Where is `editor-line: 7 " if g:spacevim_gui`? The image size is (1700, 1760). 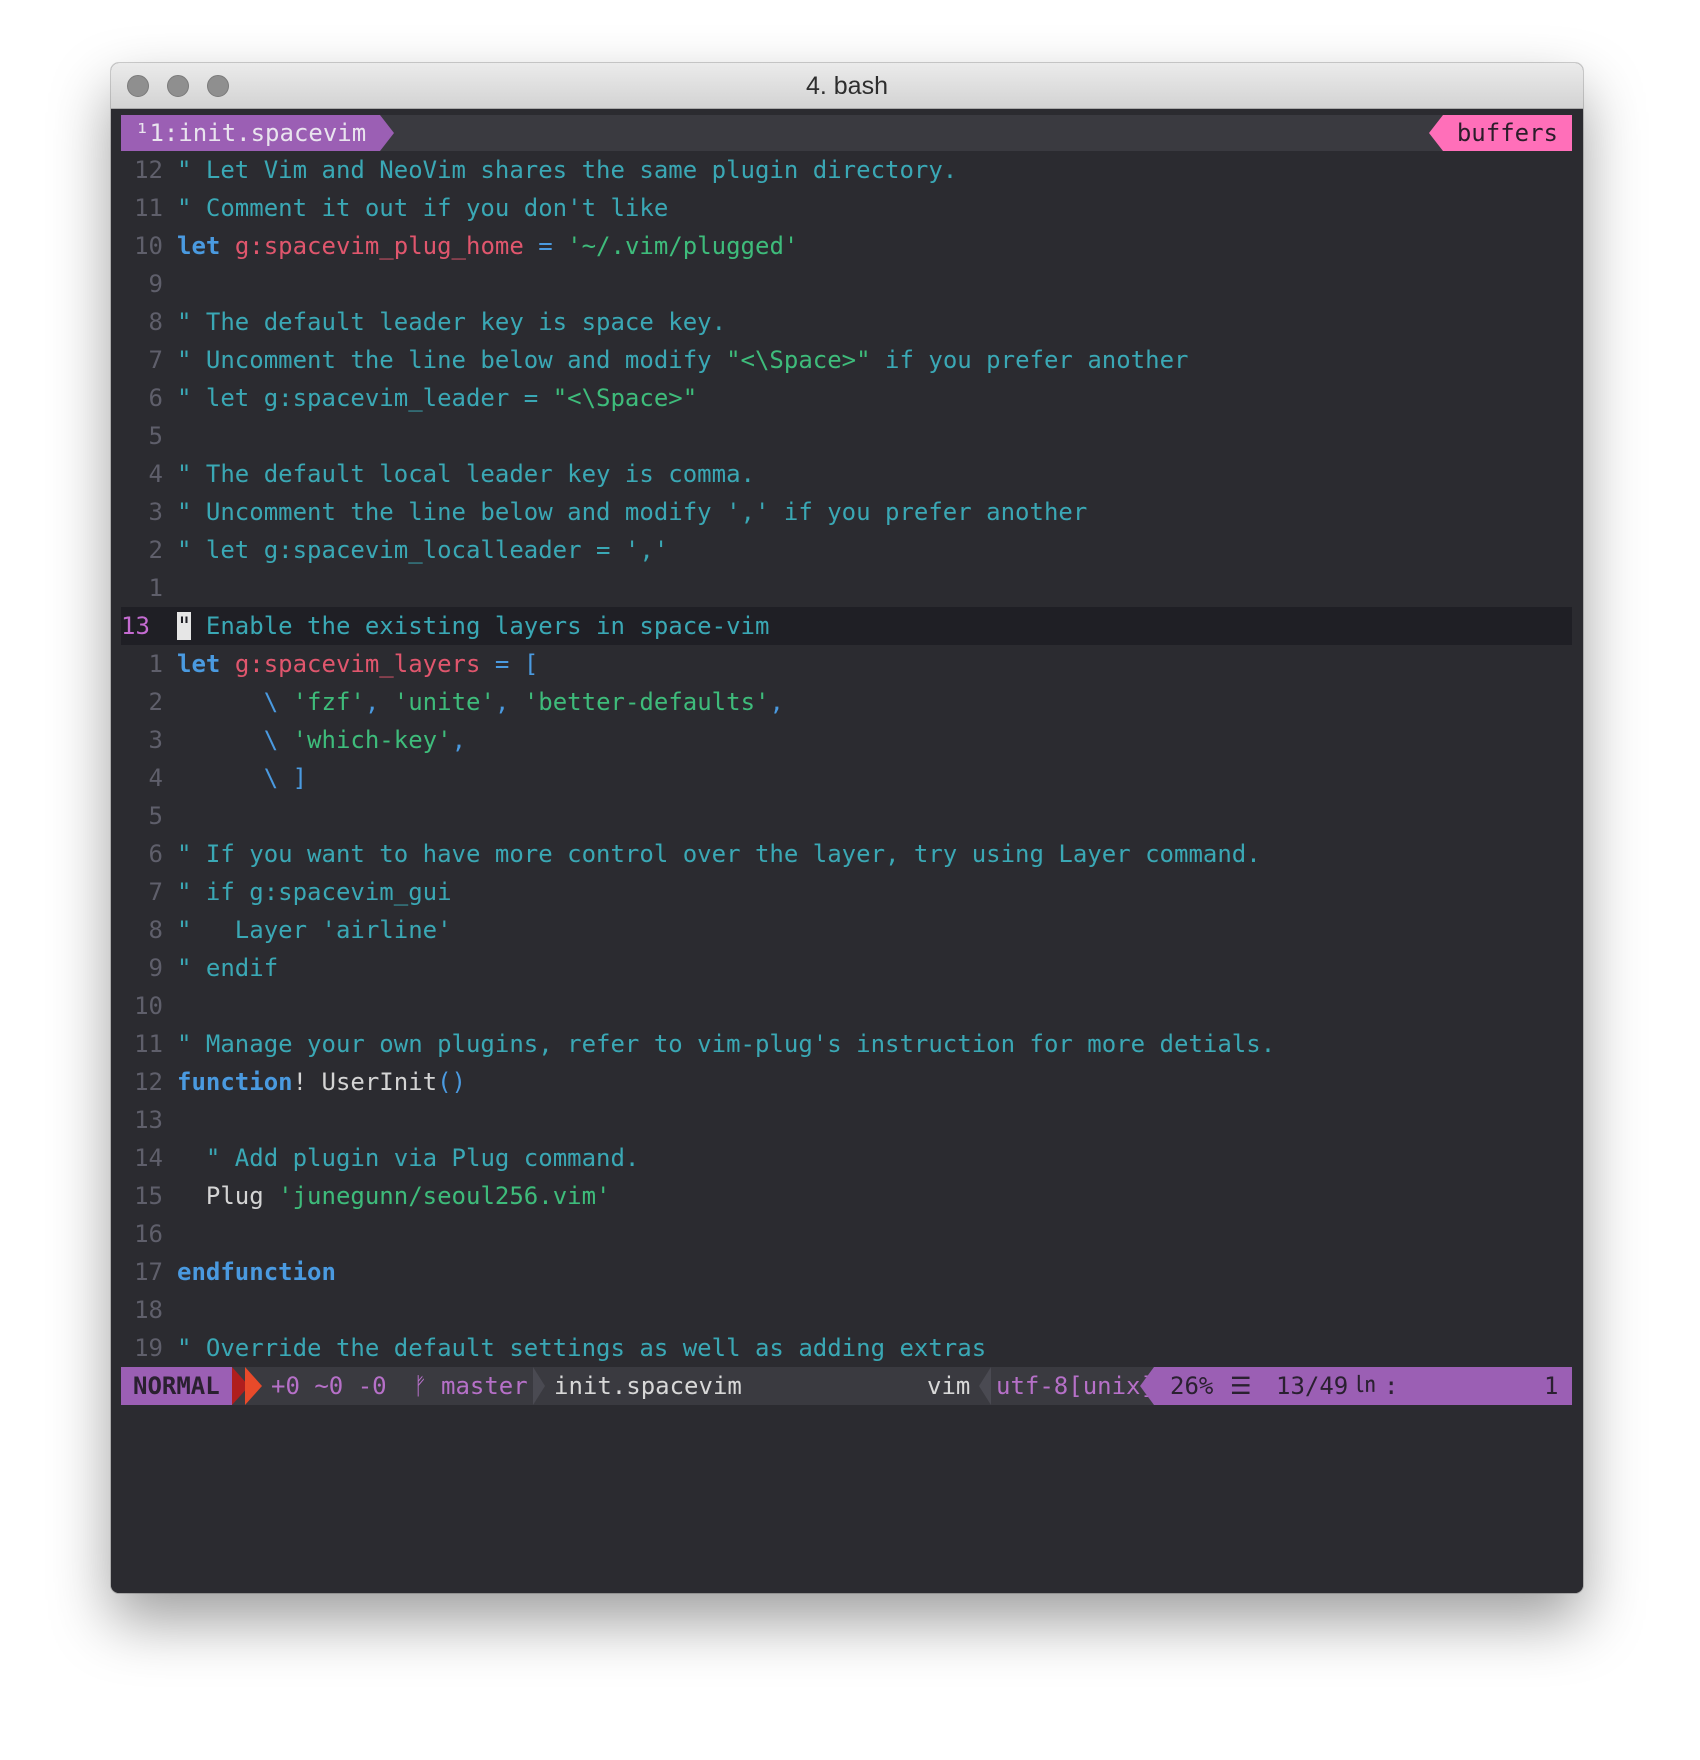
editor-line: 7 " if g:spacevim_gui is located at coordinates (846, 892).